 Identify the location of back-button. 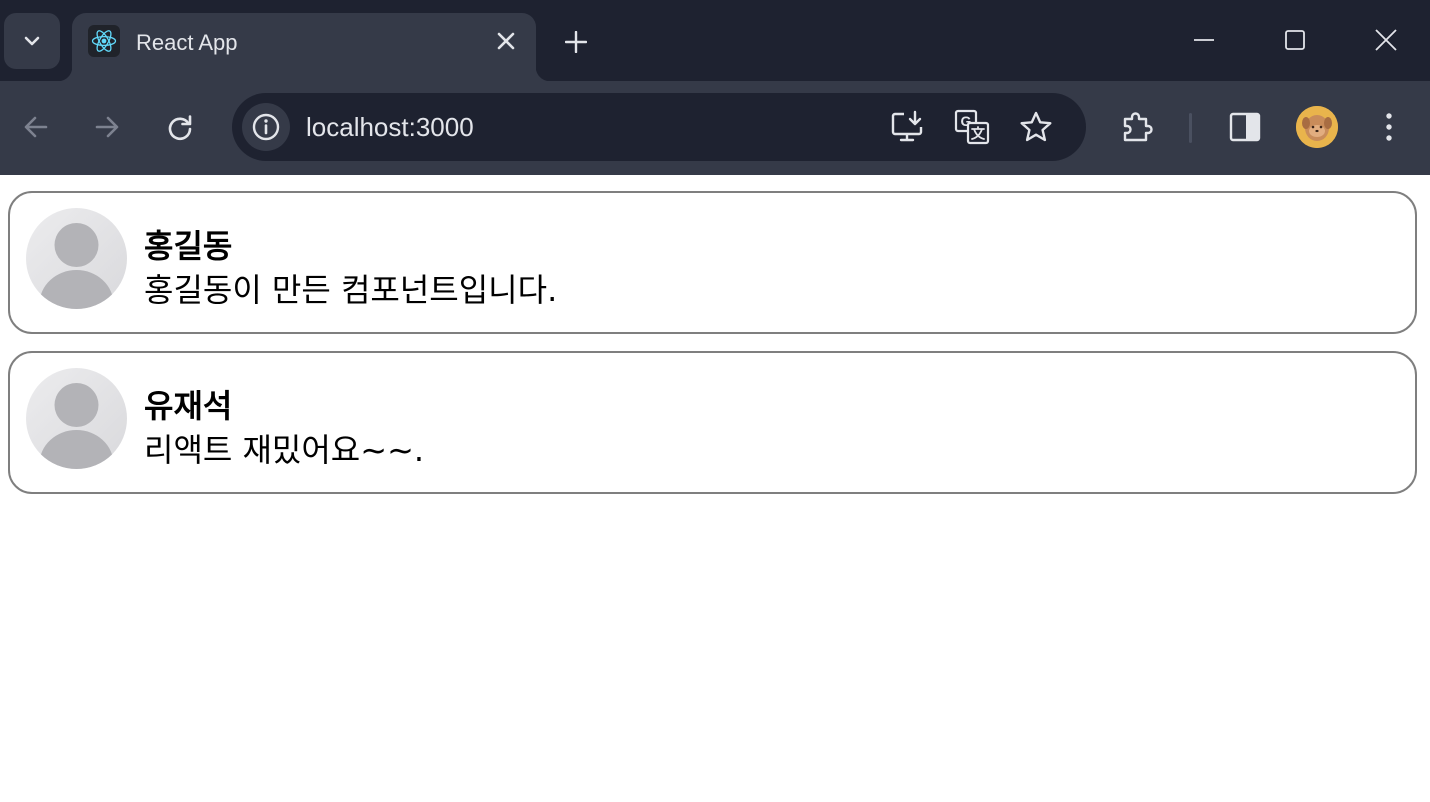
(36, 127).